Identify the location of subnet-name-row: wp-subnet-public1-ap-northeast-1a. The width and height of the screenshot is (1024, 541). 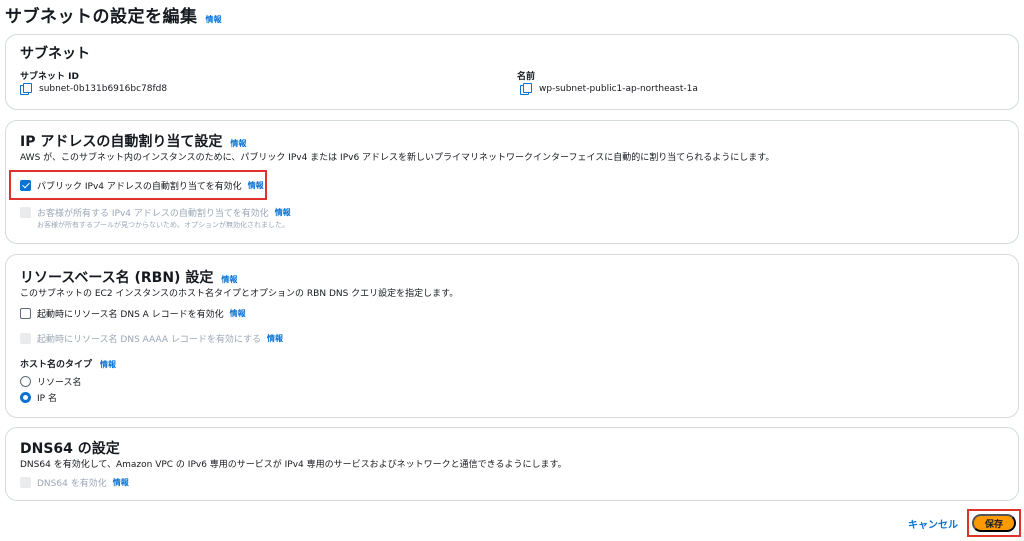
(609, 89).